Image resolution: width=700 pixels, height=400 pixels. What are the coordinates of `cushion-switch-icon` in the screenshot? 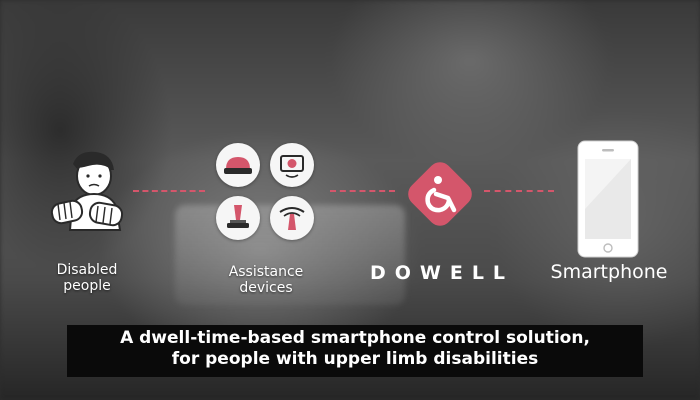 It's located at (238, 165).